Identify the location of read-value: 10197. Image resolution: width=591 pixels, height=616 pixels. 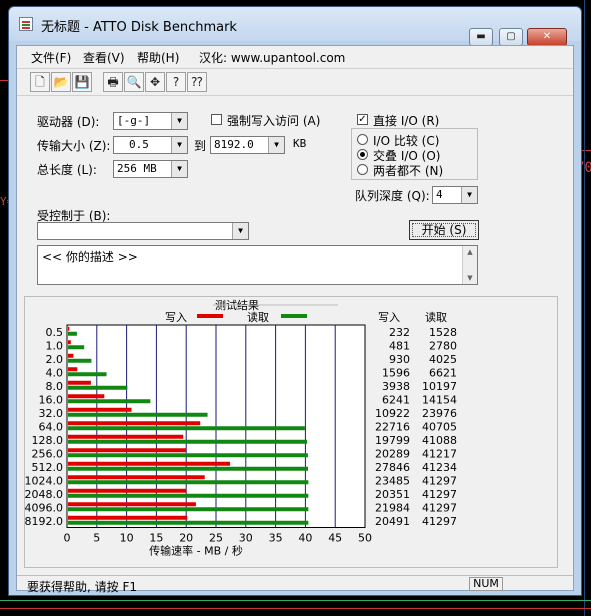
(439, 386).